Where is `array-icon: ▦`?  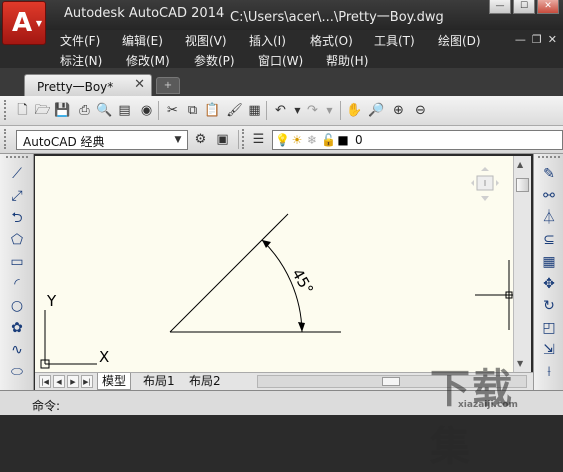
array-icon: ▦ is located at coordinates (549, 262).